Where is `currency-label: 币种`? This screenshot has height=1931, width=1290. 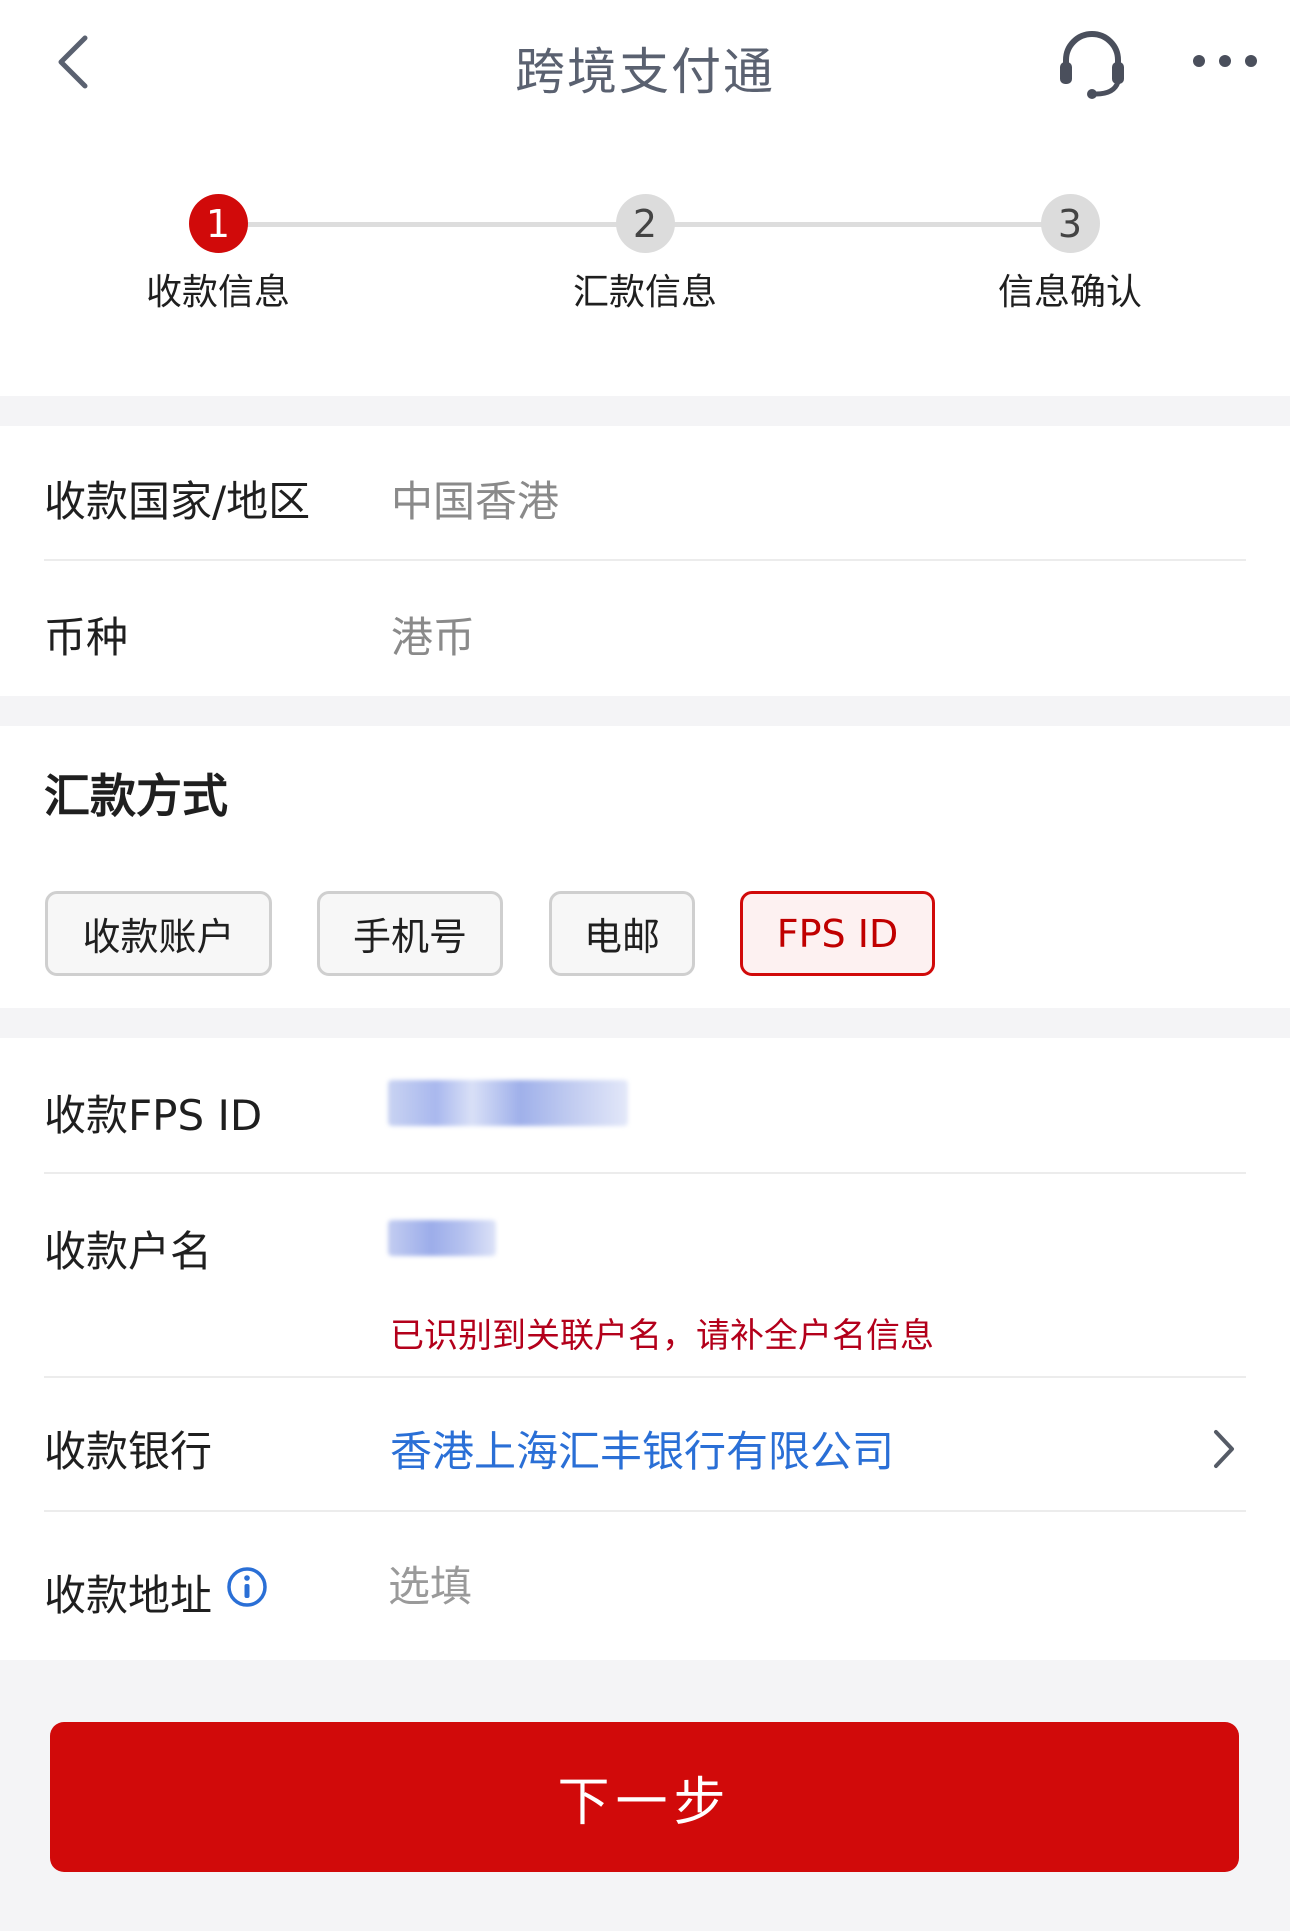 currency-label: 币种 is located at coordinates (86, 637).